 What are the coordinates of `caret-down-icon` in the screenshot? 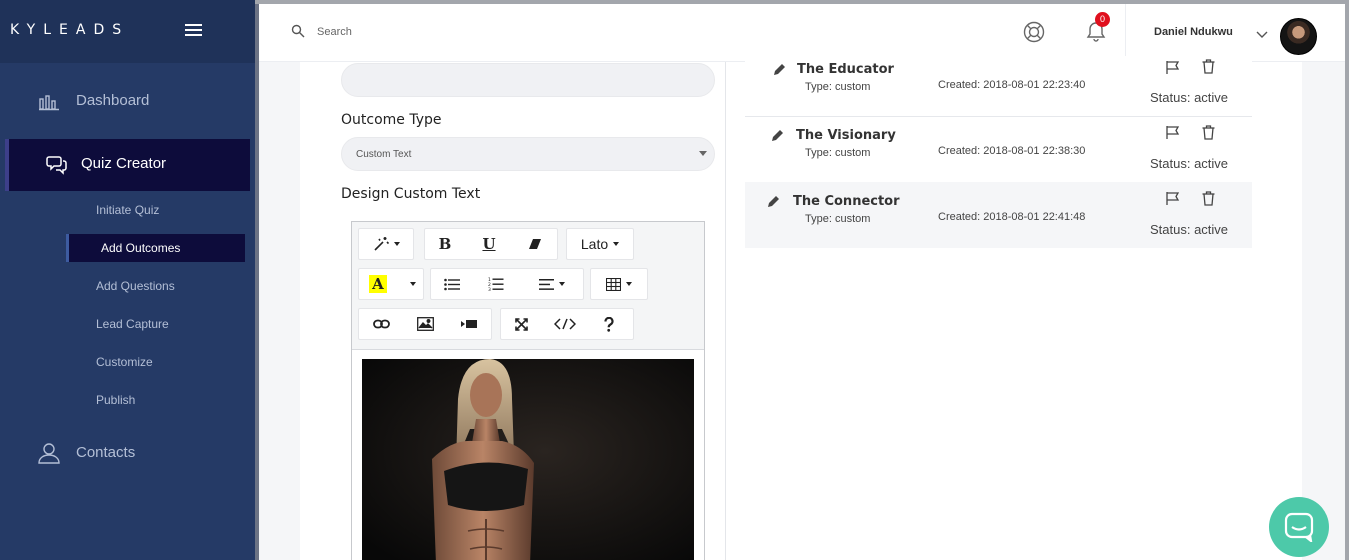 It's located at (703, 153).